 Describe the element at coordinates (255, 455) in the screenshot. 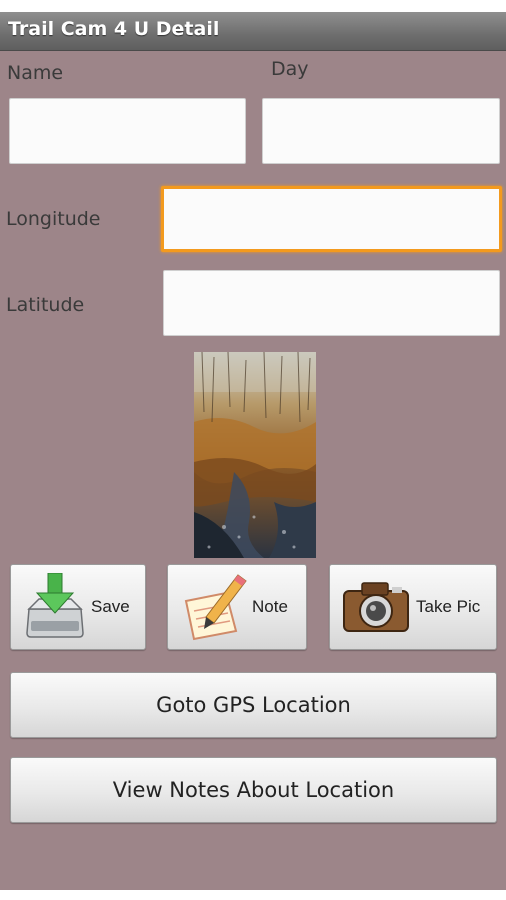

I see `trail-photo` at that location.